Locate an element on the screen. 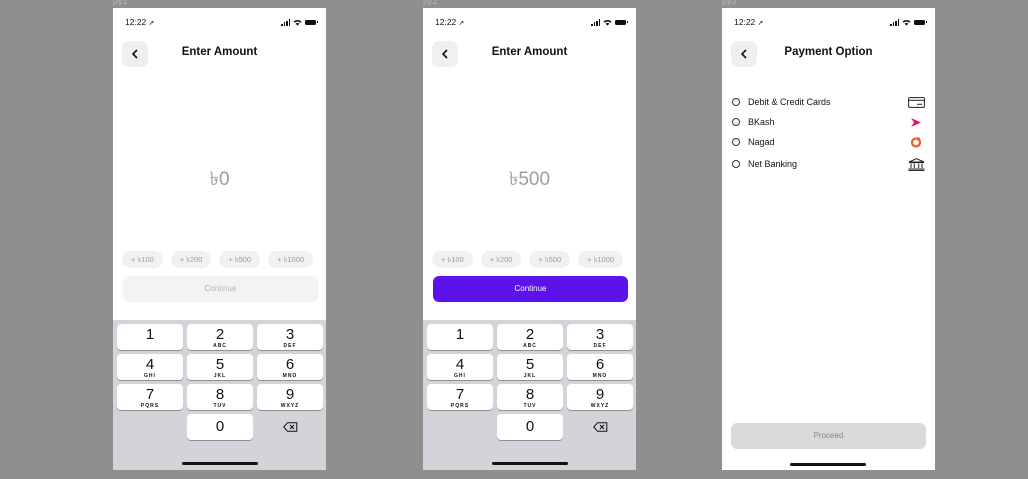 This screenshot has width=1028, height=479. page-title: Payment Option is located at coordinates (828, 52).